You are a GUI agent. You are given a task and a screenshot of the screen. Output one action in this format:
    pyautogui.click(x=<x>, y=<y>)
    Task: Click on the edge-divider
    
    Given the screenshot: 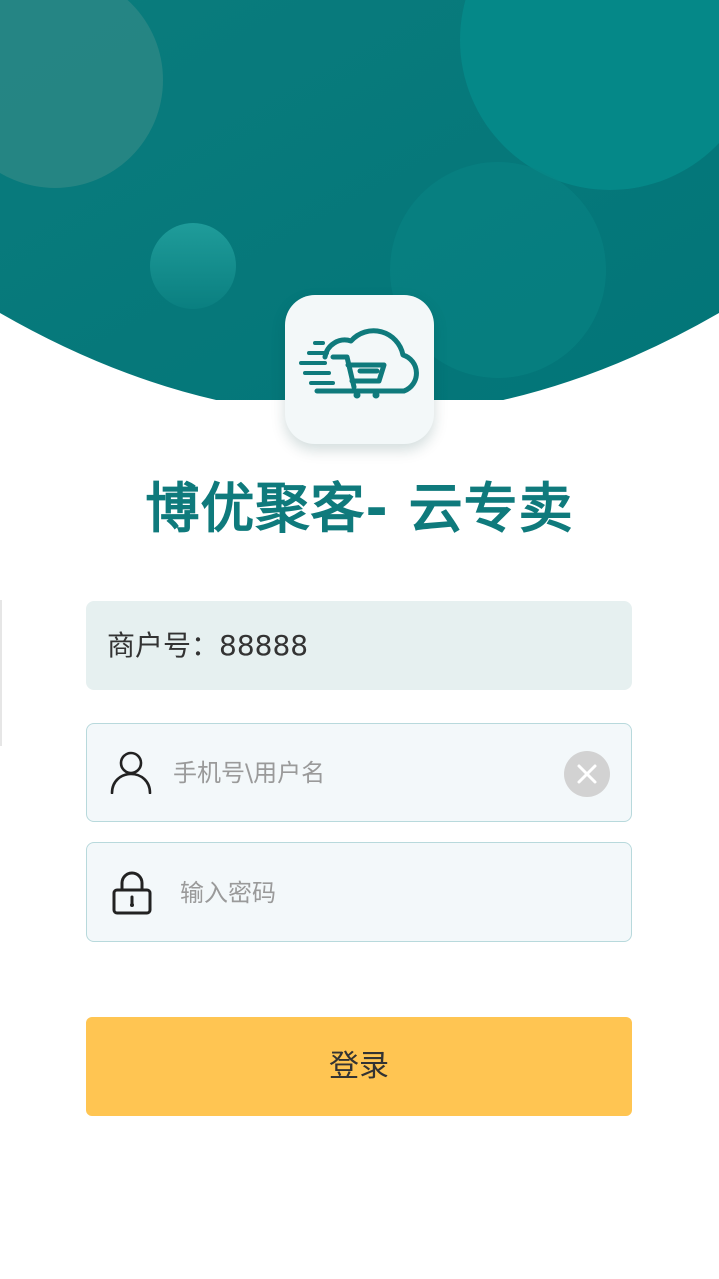 What is the action you would take?
    pyautogui.click(x=1, y=673)
    